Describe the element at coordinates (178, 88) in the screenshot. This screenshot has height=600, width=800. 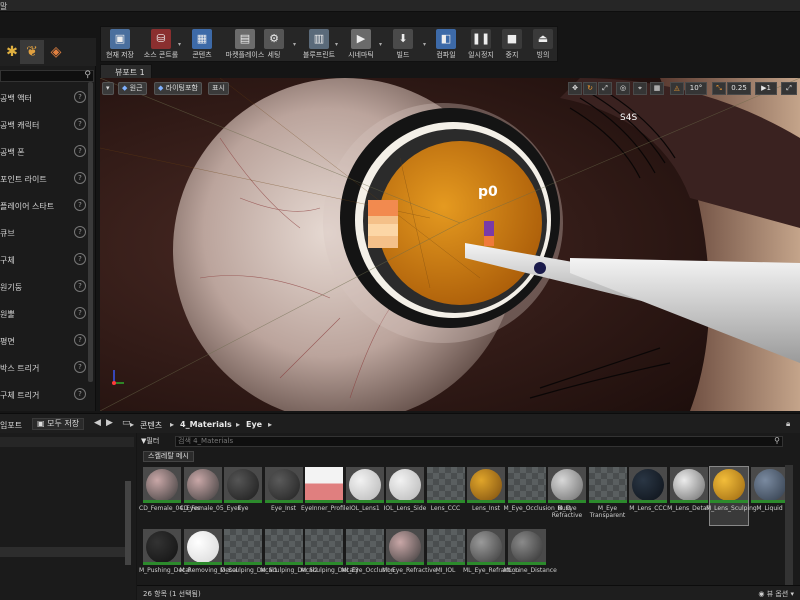
I see `lit-mode-button: ◆ 라이팅포함` at that location.